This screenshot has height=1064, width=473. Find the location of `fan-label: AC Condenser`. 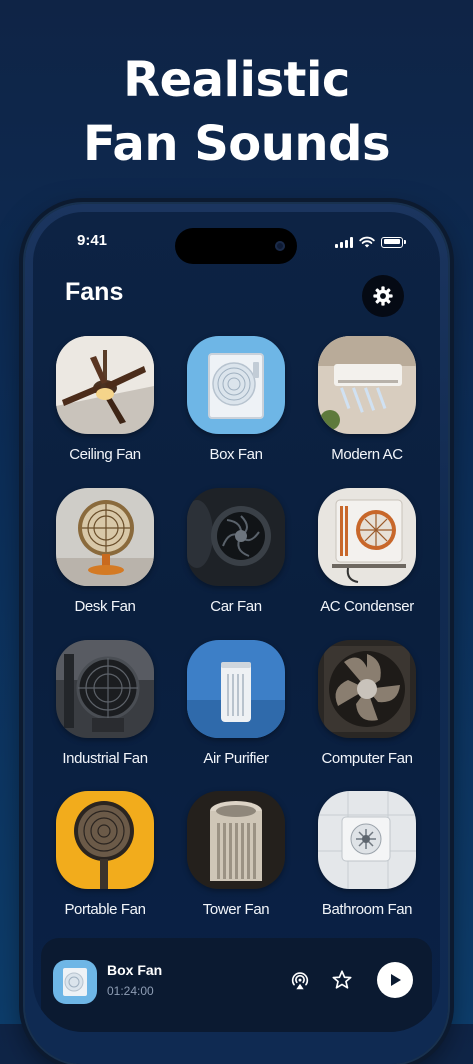

fan-label: AC Condenser is located at coordinates (367, 606).